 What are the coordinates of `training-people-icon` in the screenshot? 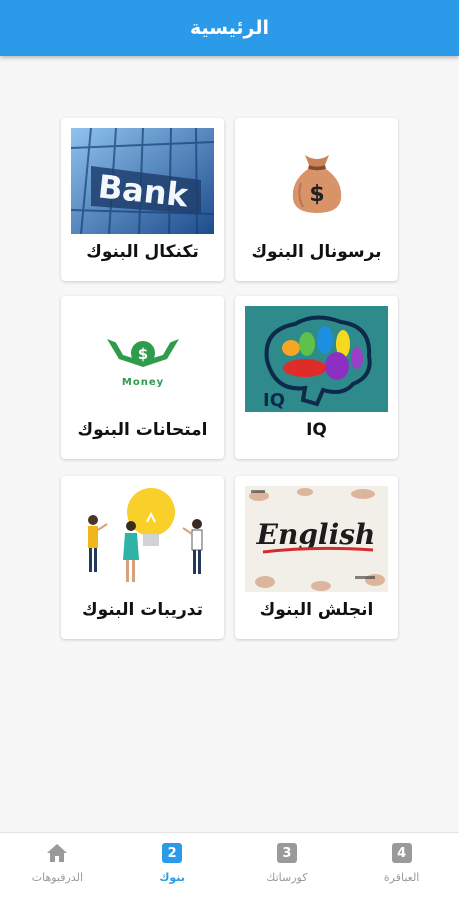 It's located at (142, 539).